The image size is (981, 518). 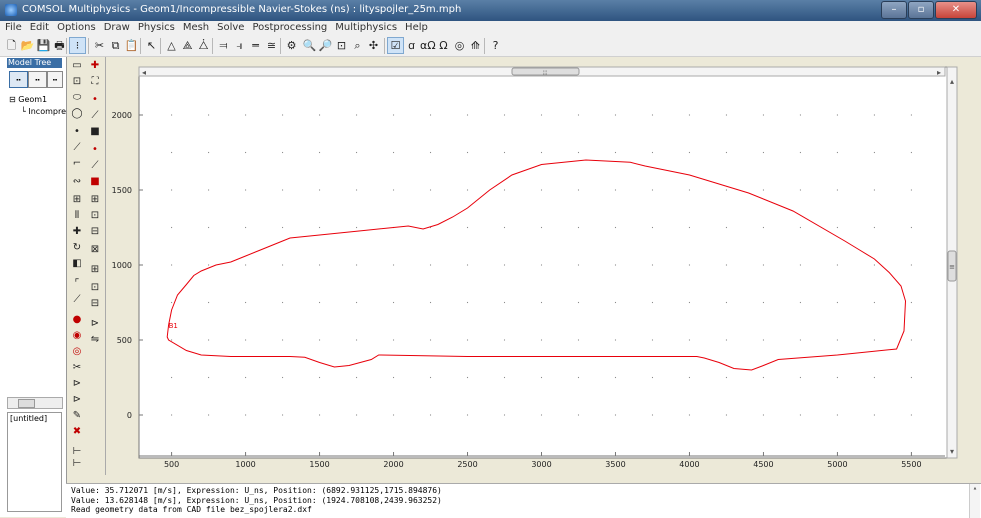 I want to click on line-icon: ⟋, so click(x=77, y=148).